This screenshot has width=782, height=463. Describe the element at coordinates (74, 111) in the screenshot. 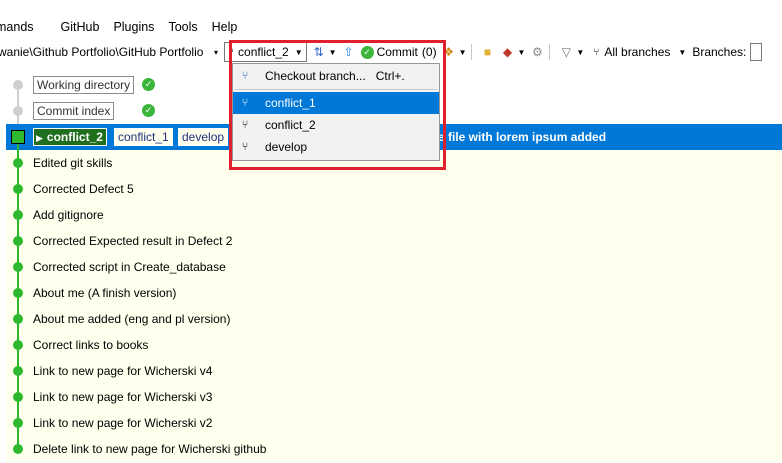

I see `commit-index-tag: Commit index` at that location.